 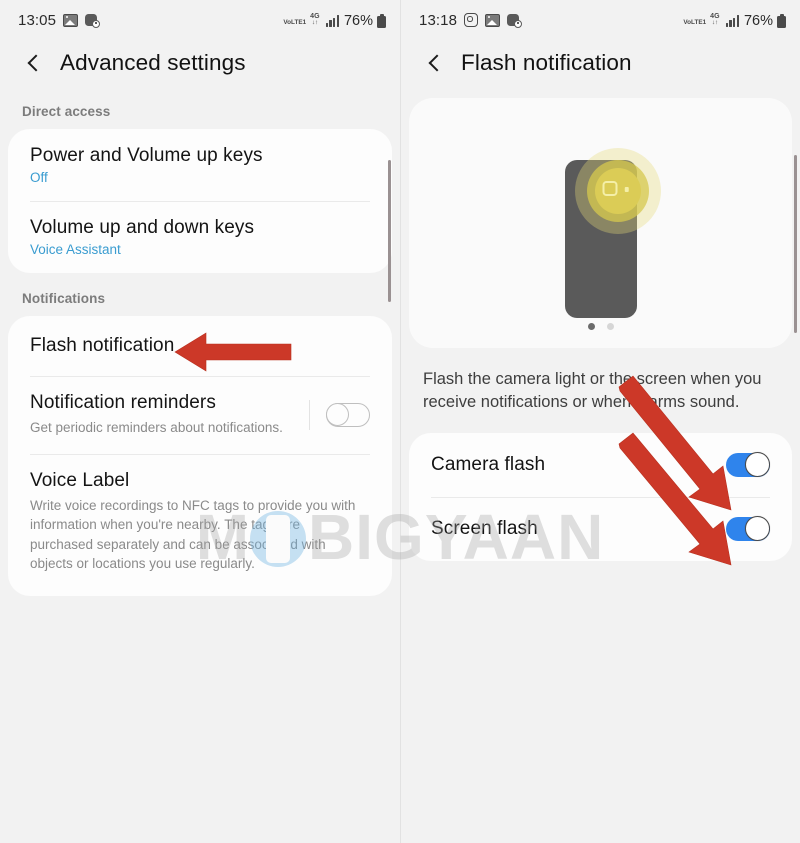 What do you see at coordinates (748, 528) in the screenshot?
I see `toggle-screen-flash` at bounding box center [748, 528].